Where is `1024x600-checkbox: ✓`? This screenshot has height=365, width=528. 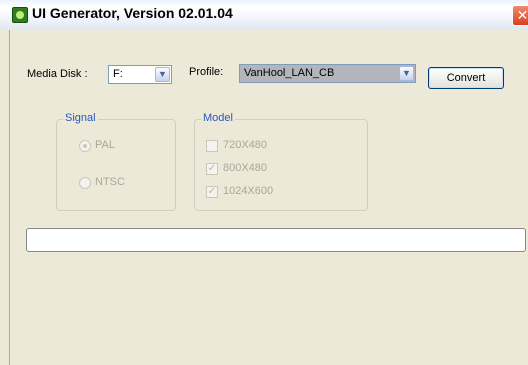 1024x600-checkbox: ✓ is located at coordinates (212, 192).